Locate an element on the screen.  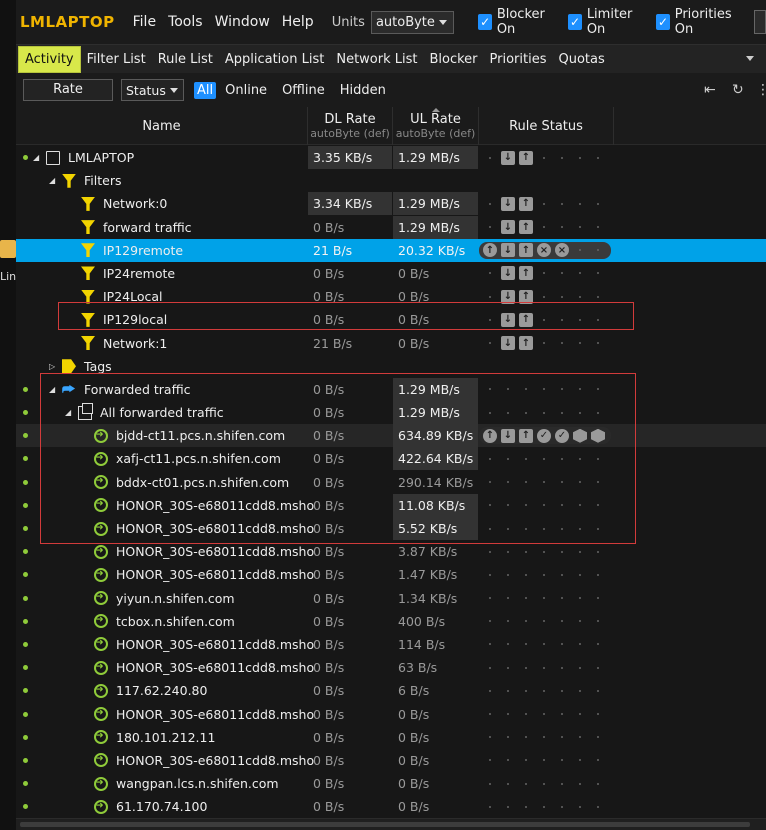
tree-row-filter: IP24Local 0 B/s 0 B/s ↓ ↑ is located at coordinates (391, 296).